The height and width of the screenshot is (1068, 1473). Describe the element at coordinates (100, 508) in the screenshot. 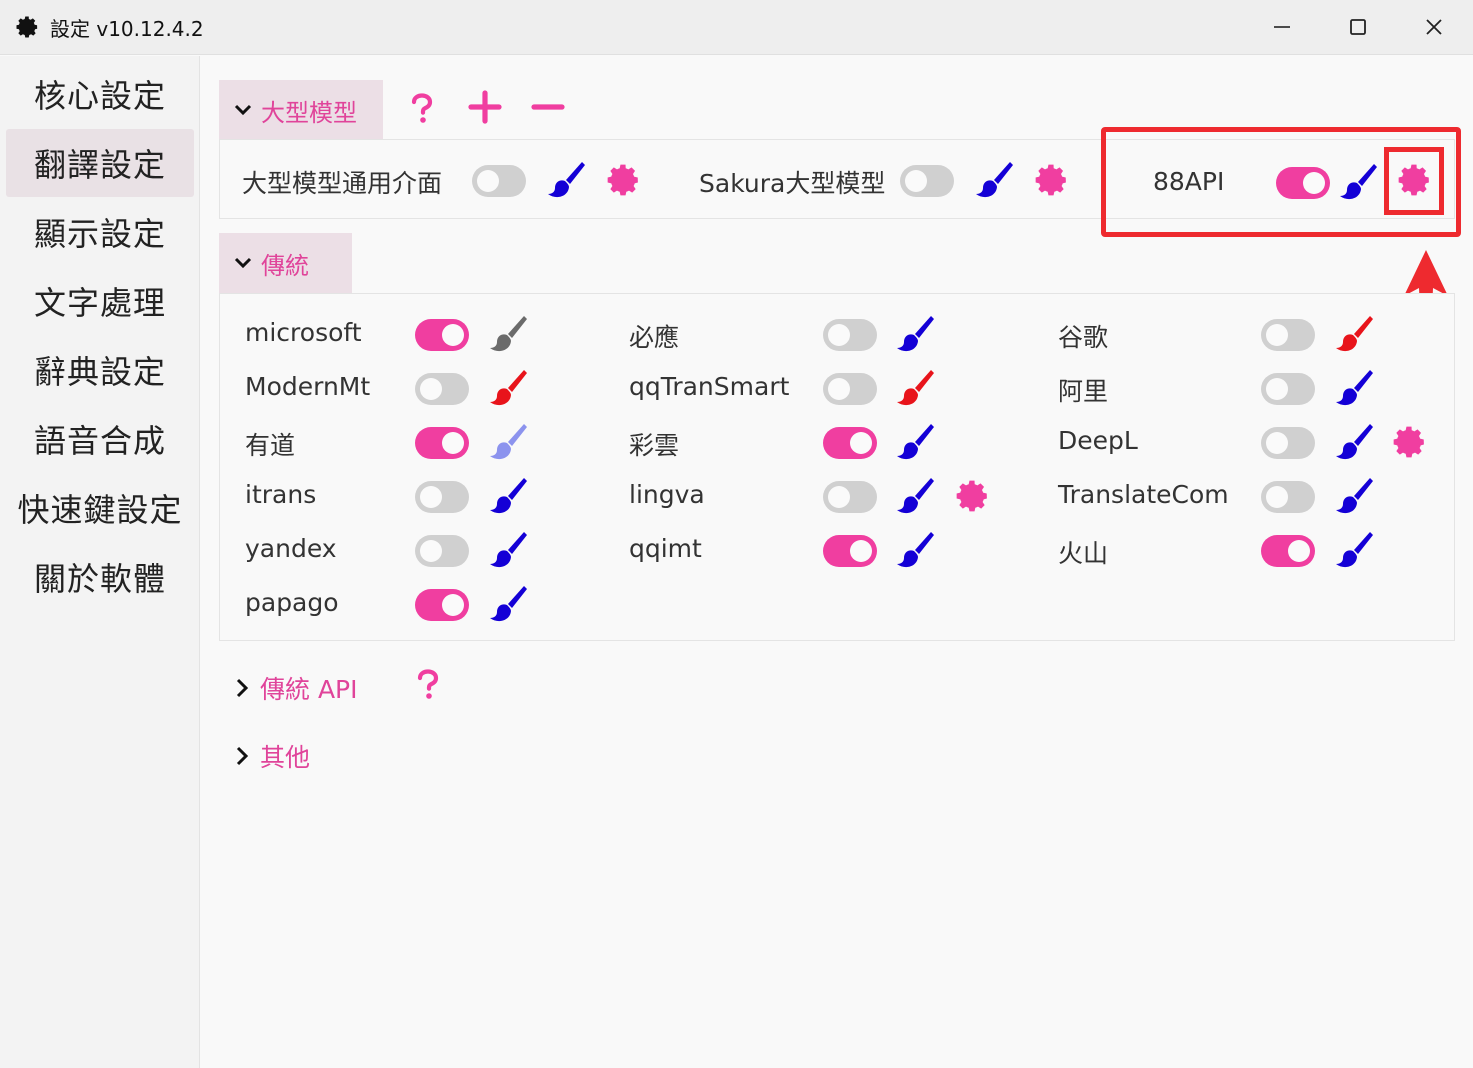

I see `sidebar-item-hotkey-settings: 快速鍵設定` at that location.